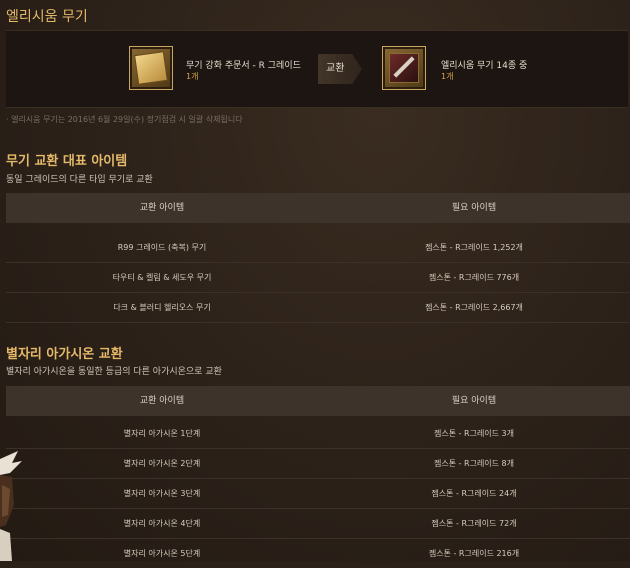 The width and height of the screenshot is (630, 568). Describe the element at coordinates (67, 161) in the screenshot. I see `section1-title: 무기 교환 대표 아이템` at that location.